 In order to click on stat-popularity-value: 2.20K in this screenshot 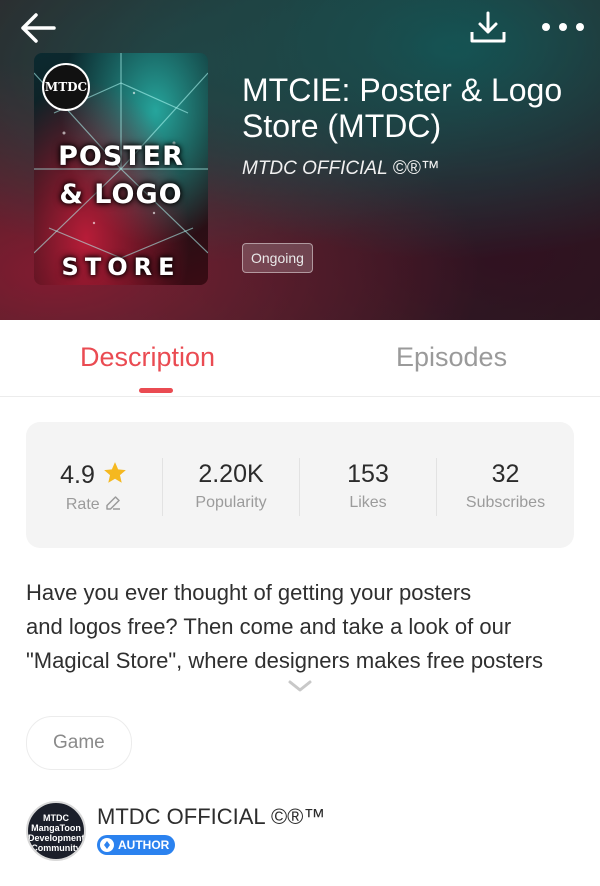, I will do `click(231, 474)`.